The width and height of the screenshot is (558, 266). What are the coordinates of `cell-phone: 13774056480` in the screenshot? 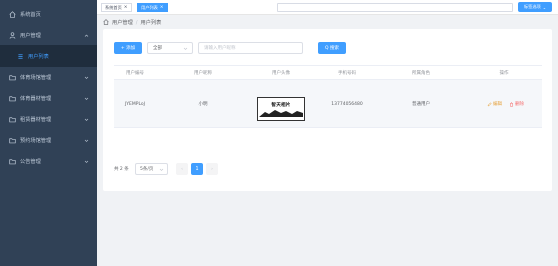 It's located at (347, 104).